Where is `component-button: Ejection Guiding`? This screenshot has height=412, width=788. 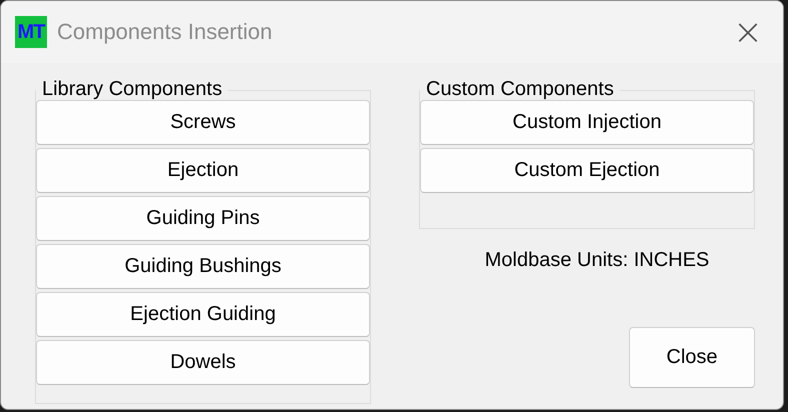 component-button: Ejection Guiding is located at coordinates (203, 314).